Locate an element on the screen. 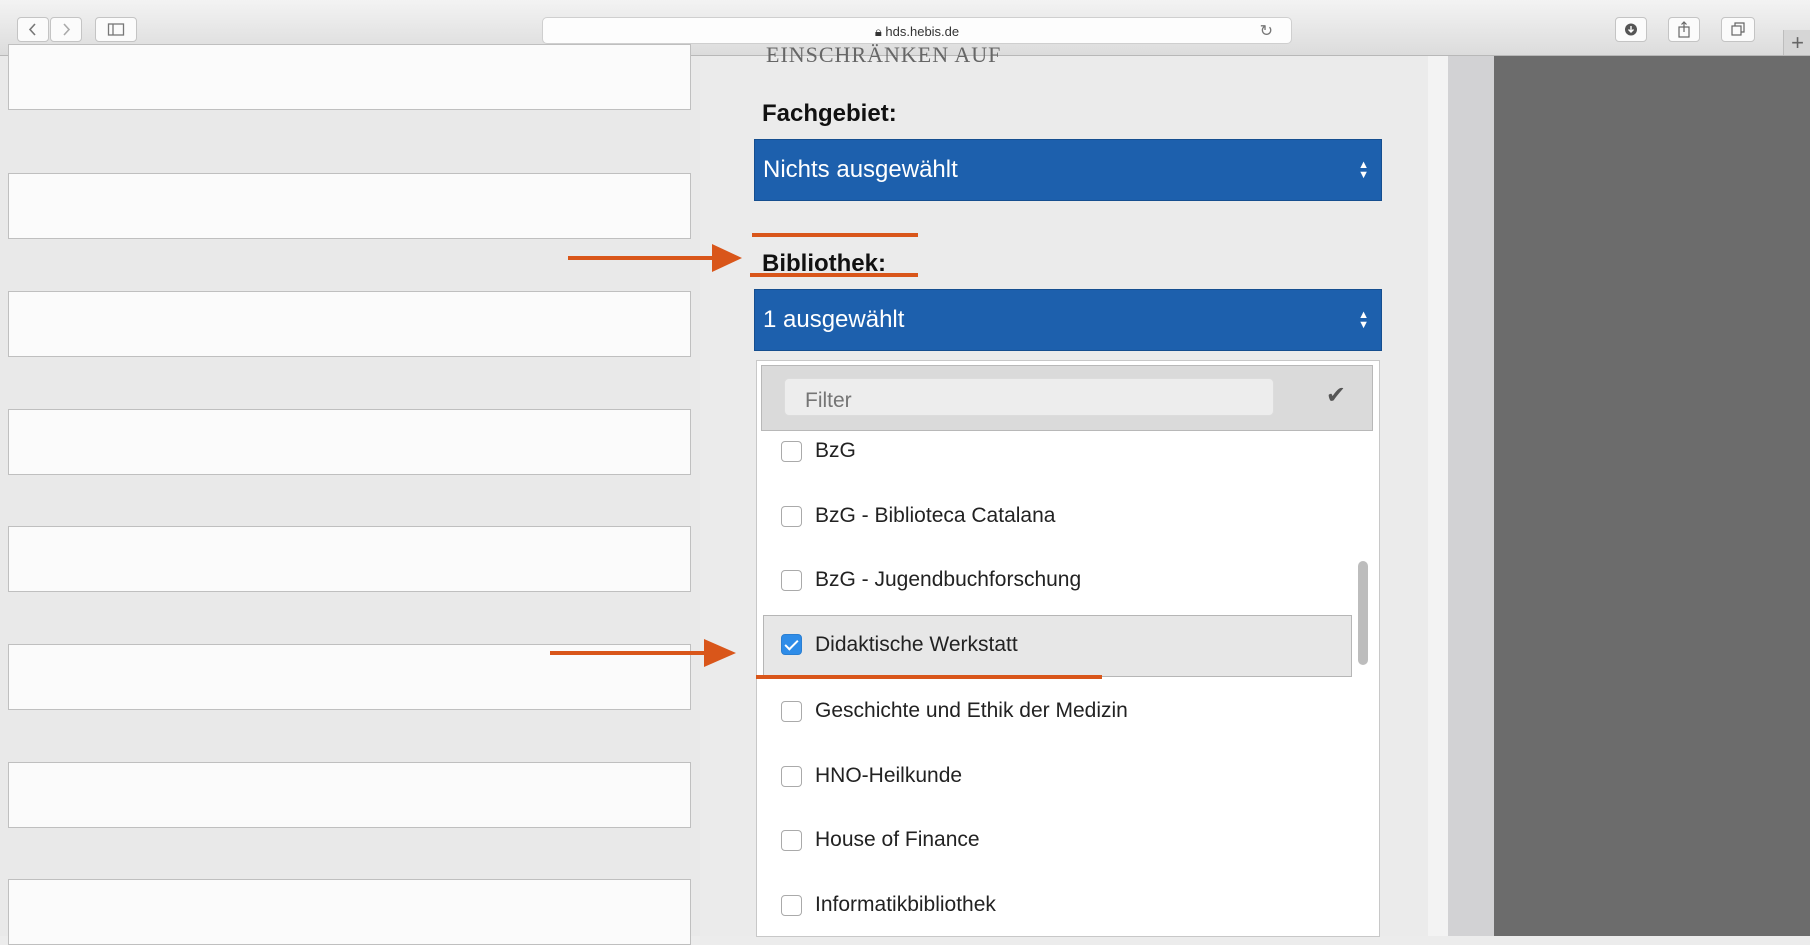 The width and height of the screenshot is (1810, 945). option-item: Geschichte und Ethik der Medizin is located at coordinates (1015, 713).